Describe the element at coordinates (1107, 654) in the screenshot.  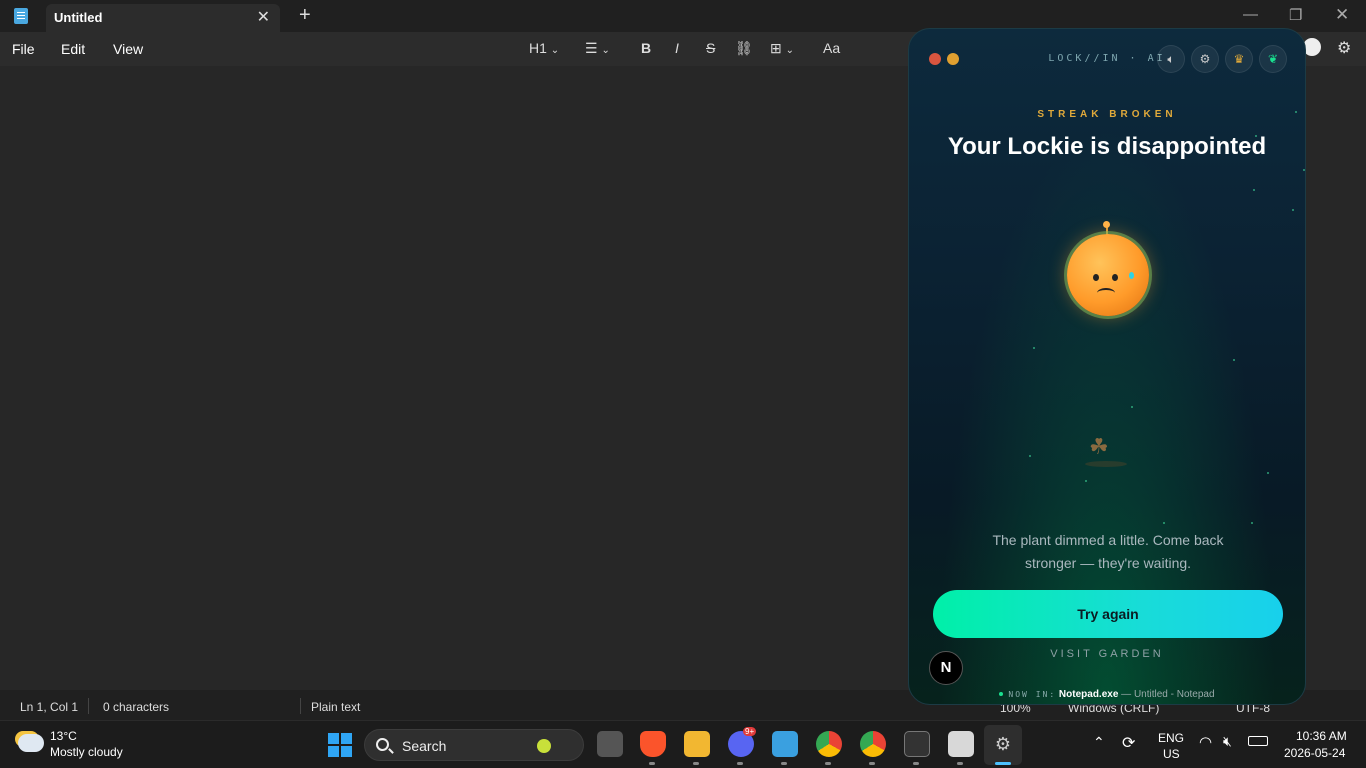
I see `visit-garden-link: VISIT GARDEN` at that location.